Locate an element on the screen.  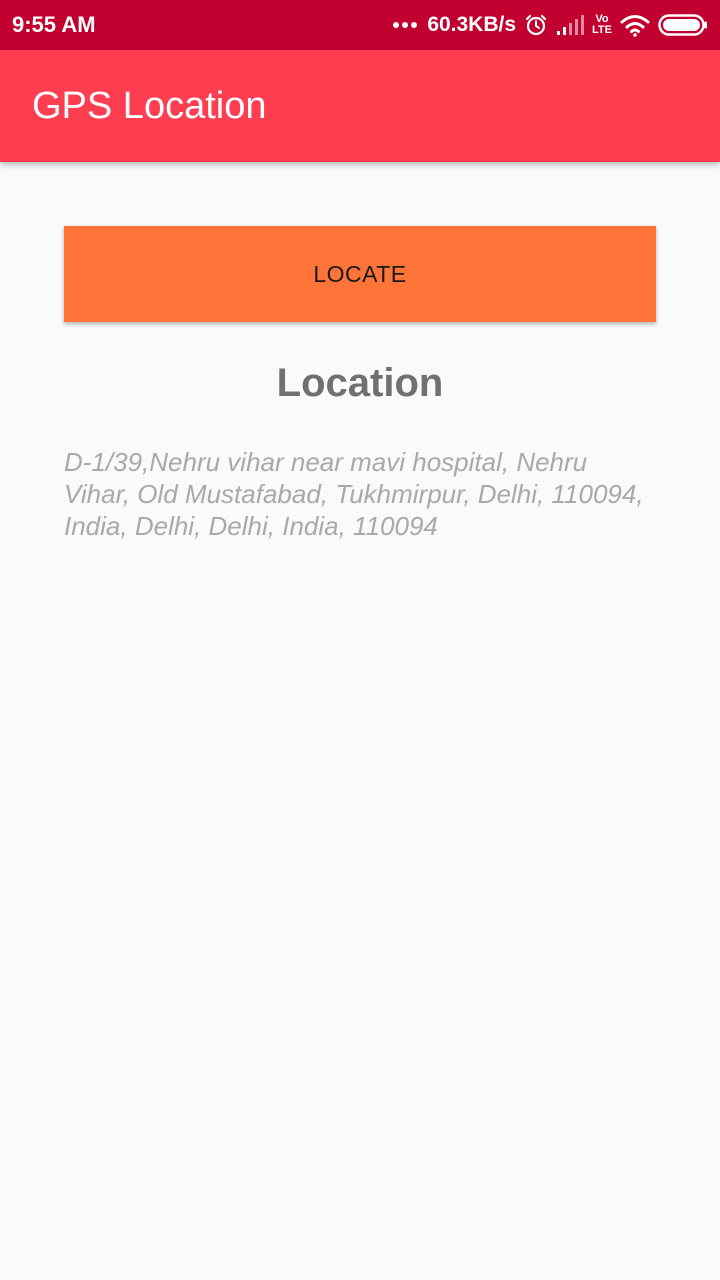
status-bar: 9:55 AM 60.3KB/s Vo LTE is located at coordinates (360, 25).